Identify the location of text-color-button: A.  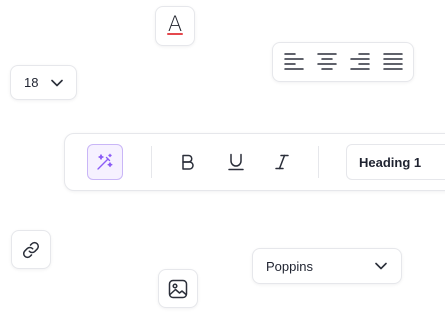
(175, 26).